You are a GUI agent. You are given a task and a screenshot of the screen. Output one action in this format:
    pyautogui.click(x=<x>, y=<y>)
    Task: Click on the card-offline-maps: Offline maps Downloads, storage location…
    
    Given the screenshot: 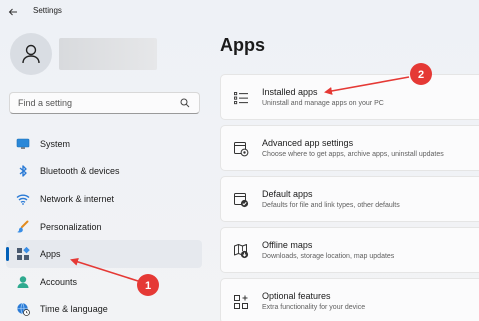 What is the action you would take?
    pyautogui.click(x=349, y=250)
    